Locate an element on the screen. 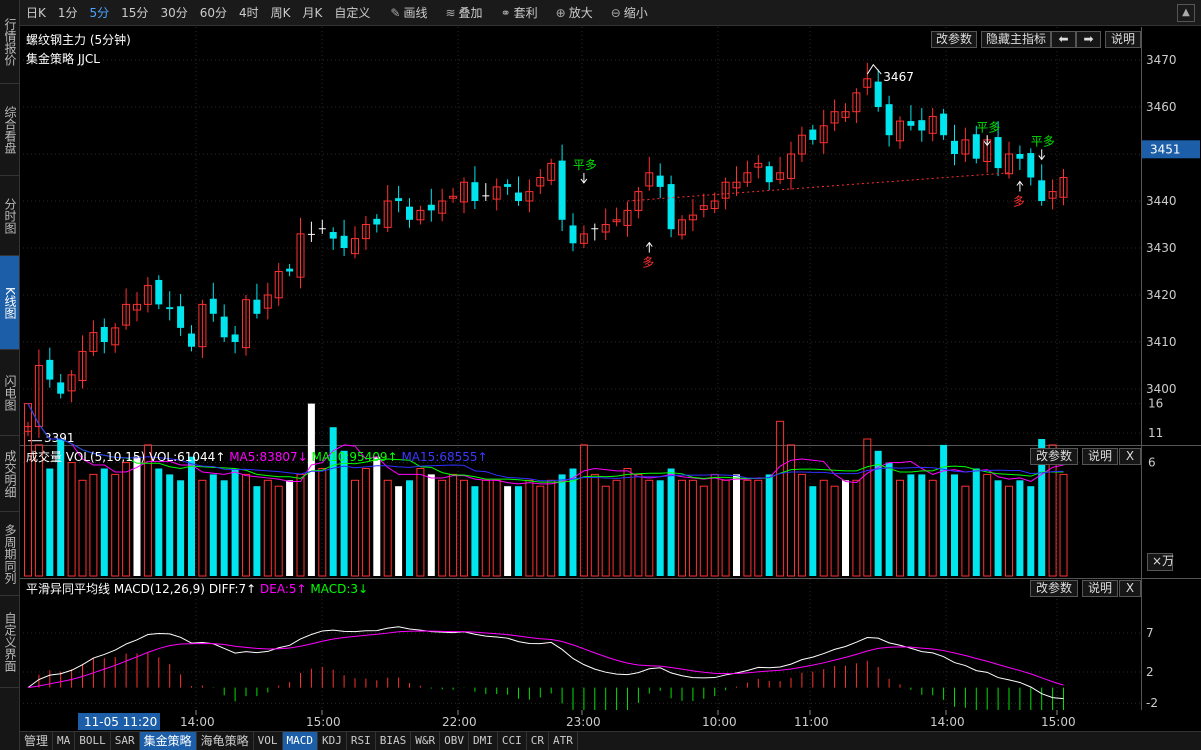 The width and height of the screenshot is (1201, 750). main-params-button: 改参数 is located at coordinates (954, 39).